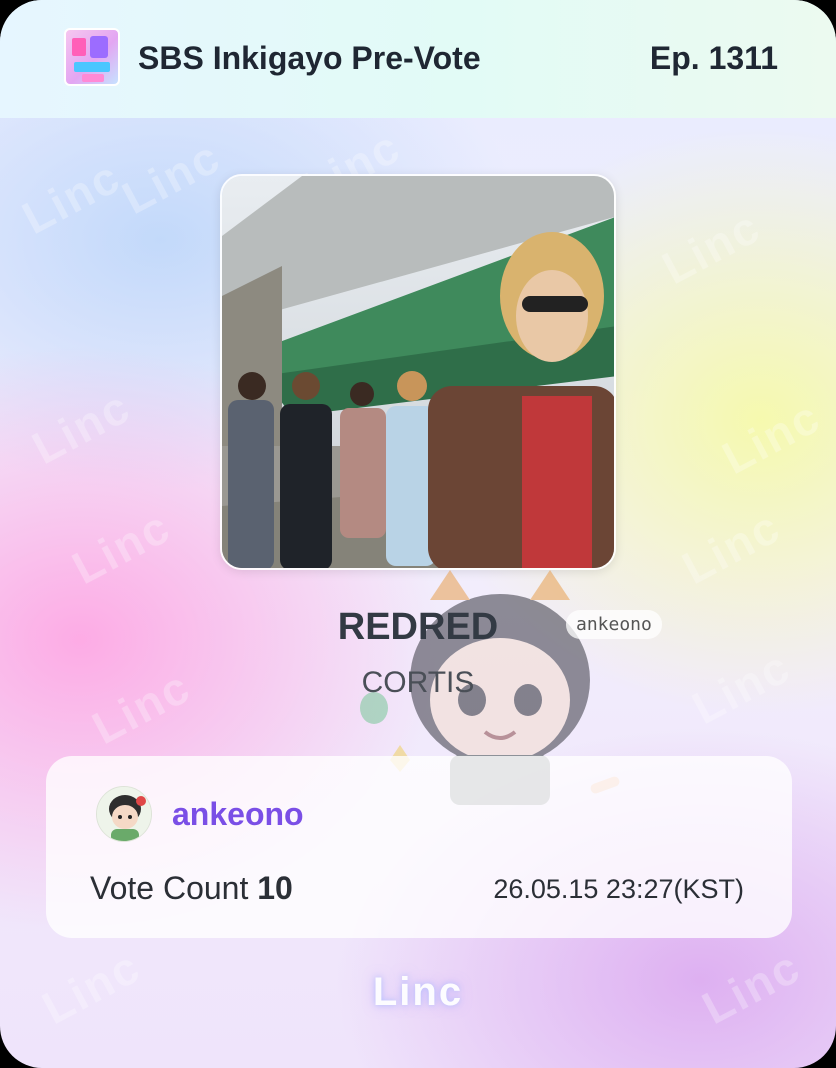 Image resolution: width=836 pixels, height=1068 pixels. What do you see at coordinates (238, 814) in the screenshot?
I see `voter-username: ankeono` at bounding box center [238, 814].